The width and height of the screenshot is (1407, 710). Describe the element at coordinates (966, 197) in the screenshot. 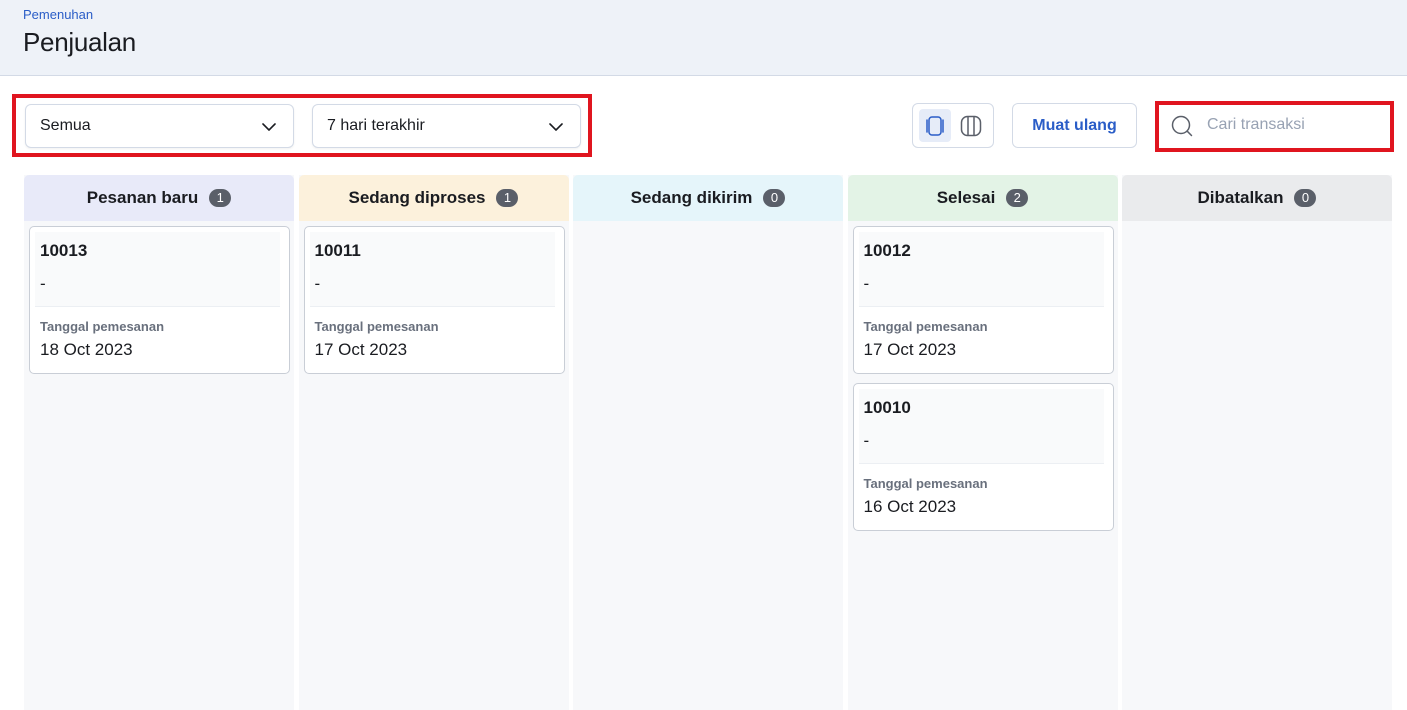

I see `column-title: Selesai` at that location.